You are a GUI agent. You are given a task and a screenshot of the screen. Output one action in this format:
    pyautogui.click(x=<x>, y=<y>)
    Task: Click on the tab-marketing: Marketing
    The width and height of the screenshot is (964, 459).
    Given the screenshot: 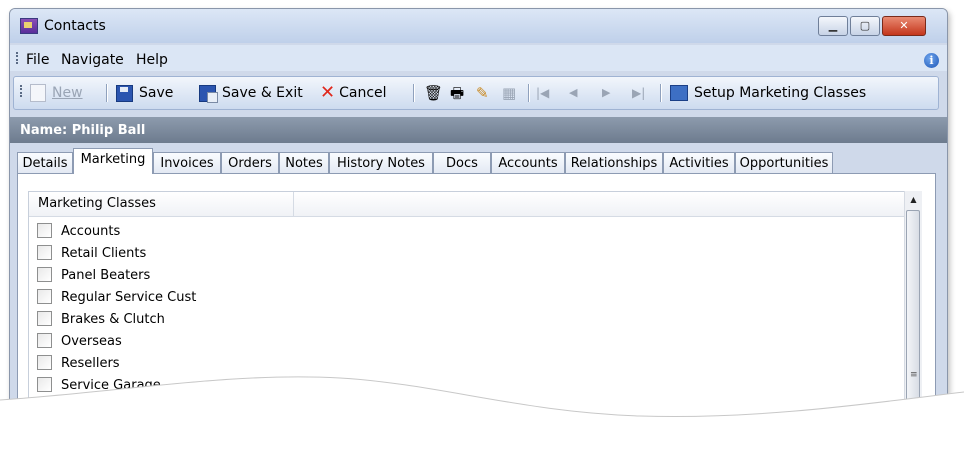 What is the action you would take?
    pyautogui.click(x=113, y=161)
    